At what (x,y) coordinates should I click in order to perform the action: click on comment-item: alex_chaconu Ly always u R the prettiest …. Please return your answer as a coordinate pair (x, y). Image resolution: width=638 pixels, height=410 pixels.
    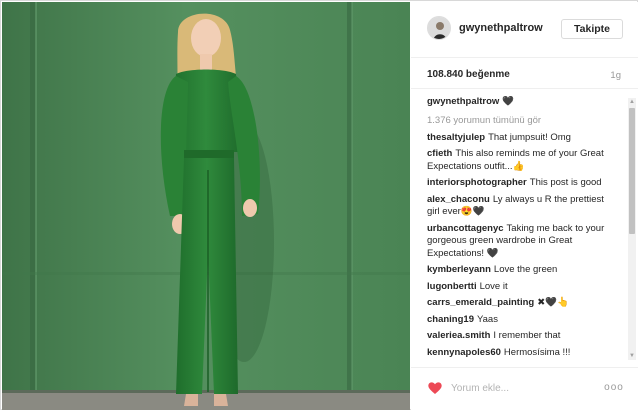
    Looking at the image, I should click on (520, 206).